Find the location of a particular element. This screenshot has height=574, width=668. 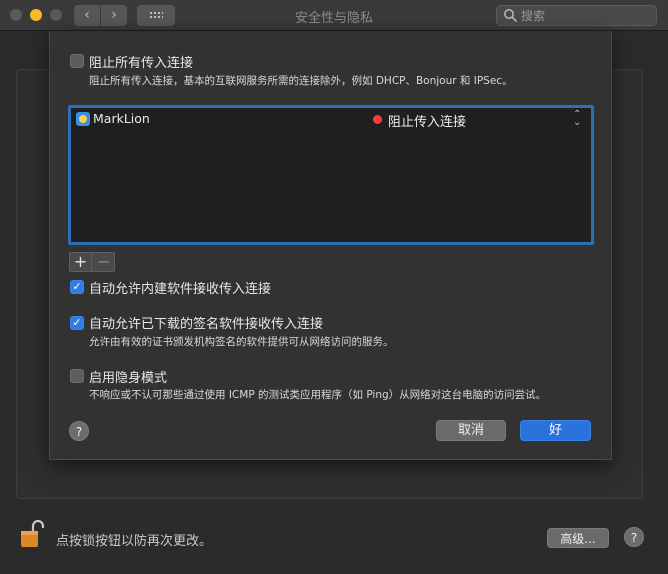

cancel-button: 取消 is located at coordinates (471, 430).